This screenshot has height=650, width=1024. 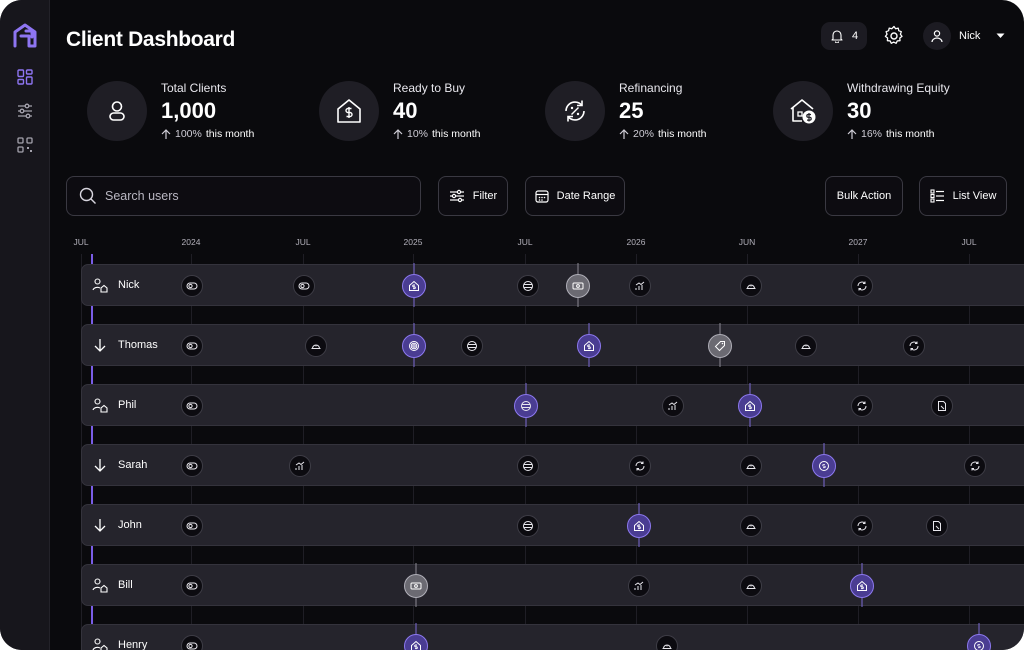 What do you see at coordinates (720, 346) in the screenshot?
I see `tag-icon` at bounding box center [720, 346].